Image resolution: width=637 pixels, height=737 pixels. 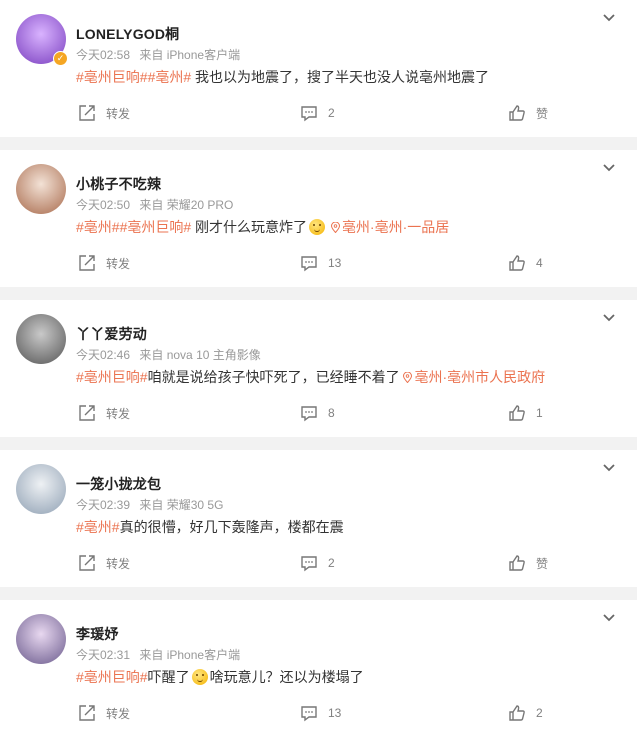 I want to click on location-text: 亳州·亳州市人民政府, so click(x=480, y=377).